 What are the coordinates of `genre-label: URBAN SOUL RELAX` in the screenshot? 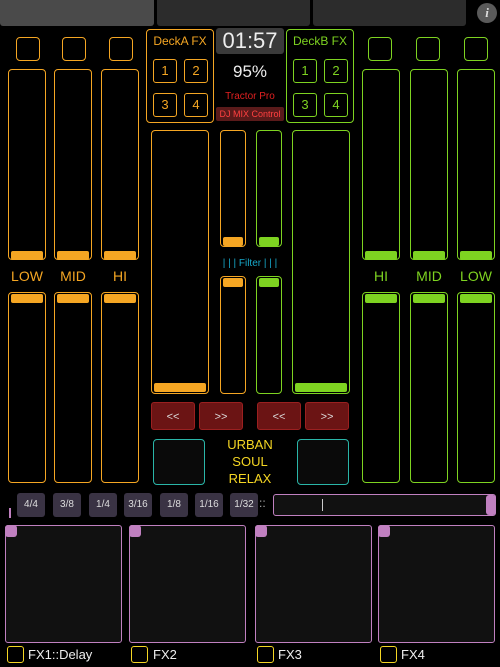 It's located at (250, 461).